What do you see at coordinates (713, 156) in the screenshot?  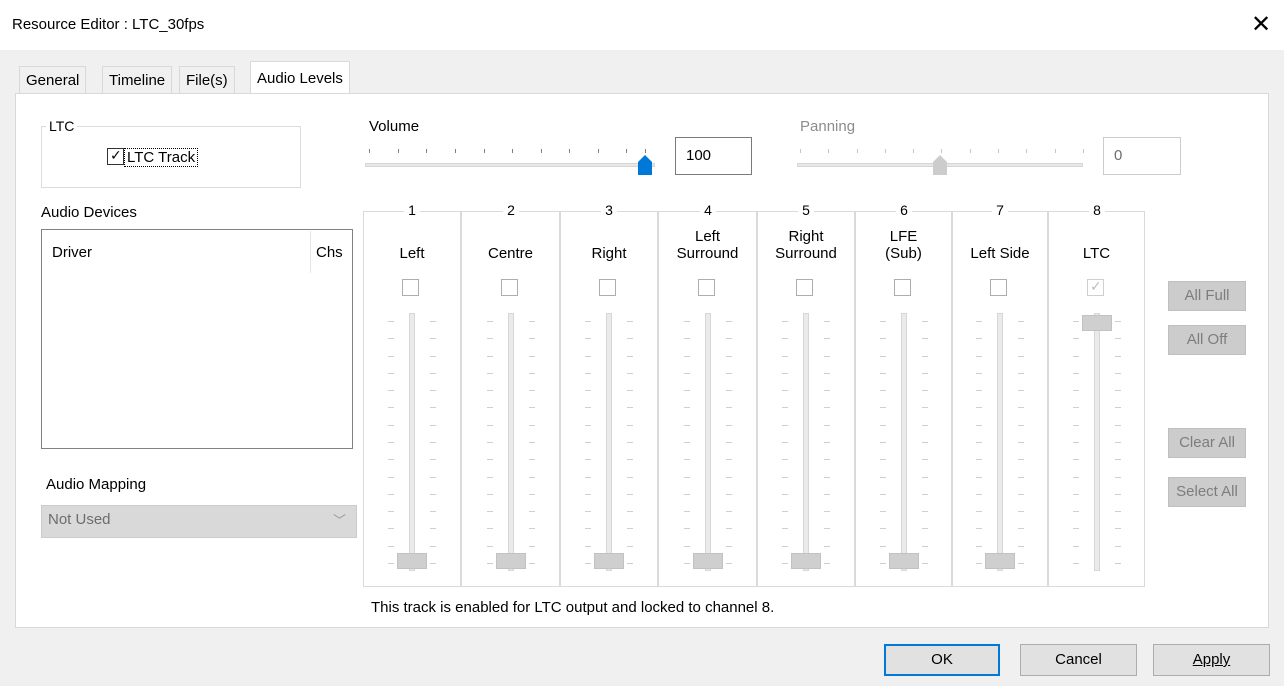 I see `volume-input: 100` at bounding box center [713, 156].